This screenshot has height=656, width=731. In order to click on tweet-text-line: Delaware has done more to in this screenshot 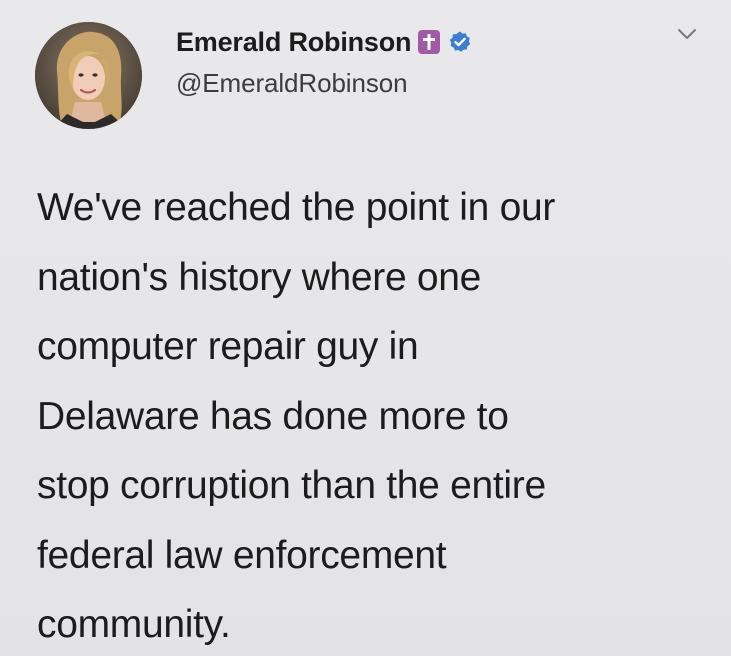, I will do `click(273, 416)`.